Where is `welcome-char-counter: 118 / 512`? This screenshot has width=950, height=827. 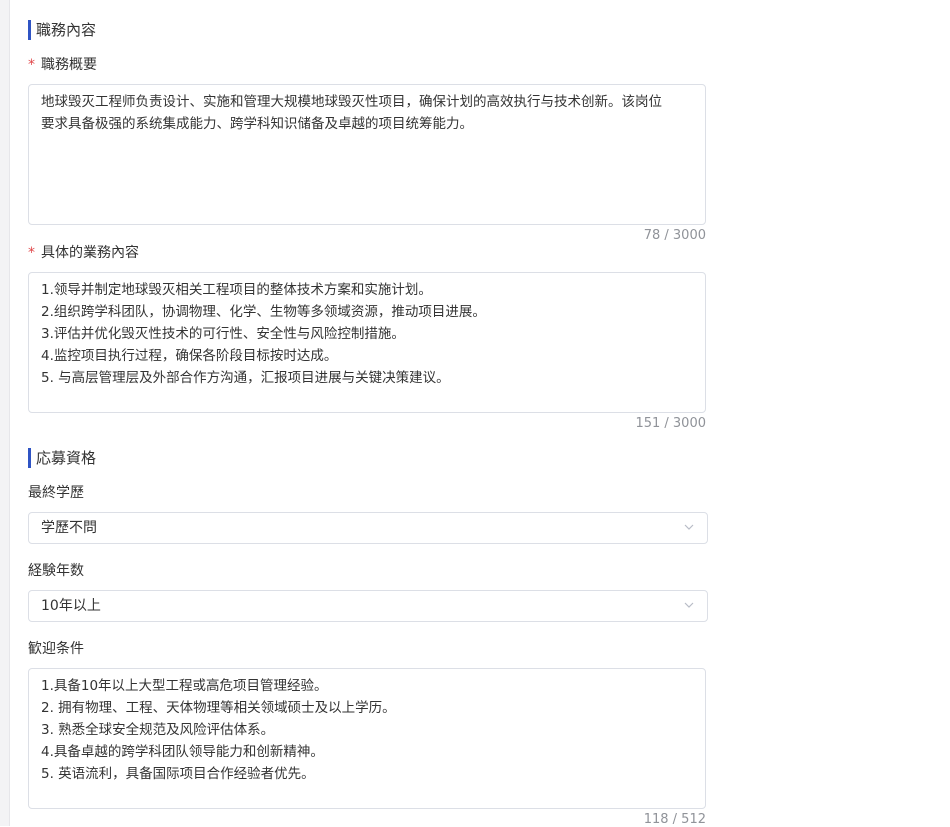 welcome-char-counter: 118 / 512 is located at coordinates (674, 819).